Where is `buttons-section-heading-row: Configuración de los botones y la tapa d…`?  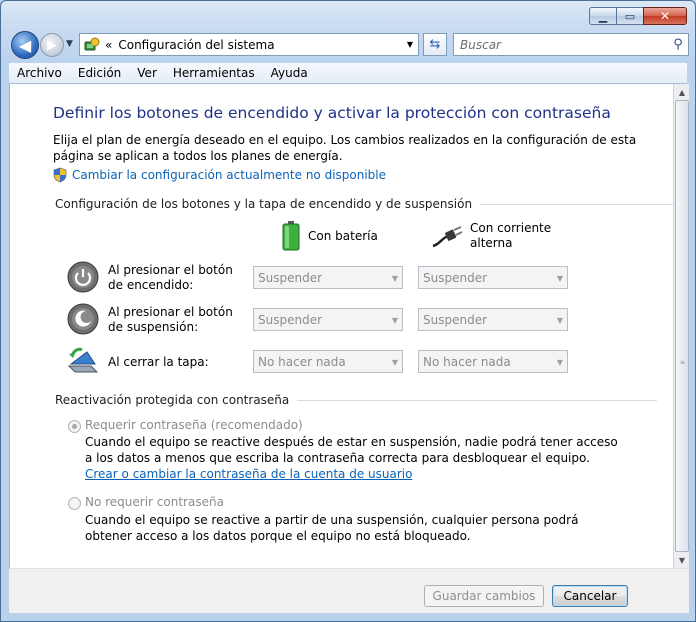 buttons-section-heading-row: Configuración de los botones y la tapa d… is located at coordinates (368, 204).